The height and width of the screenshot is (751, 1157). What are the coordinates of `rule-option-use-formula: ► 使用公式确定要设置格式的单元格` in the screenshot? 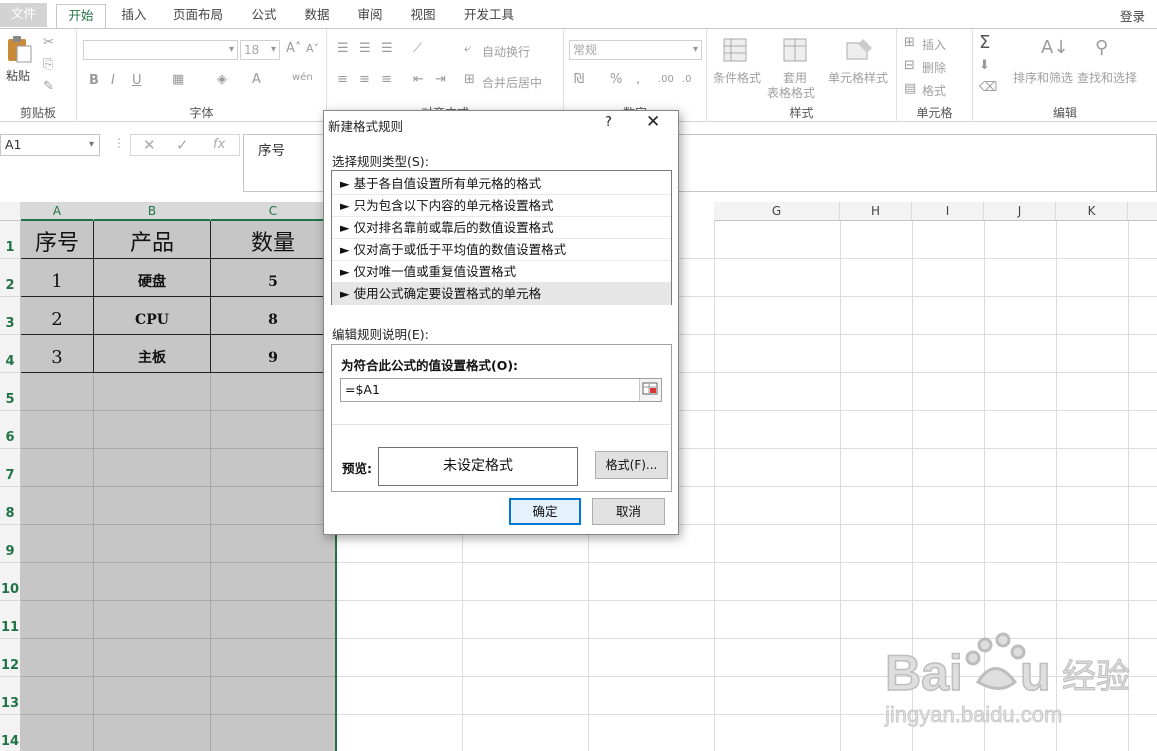 It's located at (501, 294).